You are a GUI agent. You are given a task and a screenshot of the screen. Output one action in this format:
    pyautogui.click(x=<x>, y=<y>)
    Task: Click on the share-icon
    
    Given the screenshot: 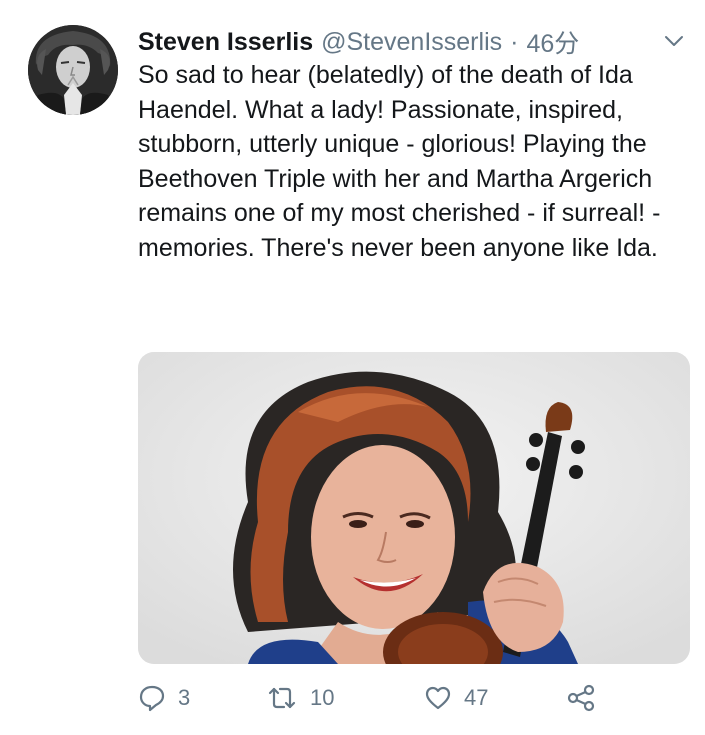 What is the action you would take?
    pyautogui.click(x=581, y=698)
    